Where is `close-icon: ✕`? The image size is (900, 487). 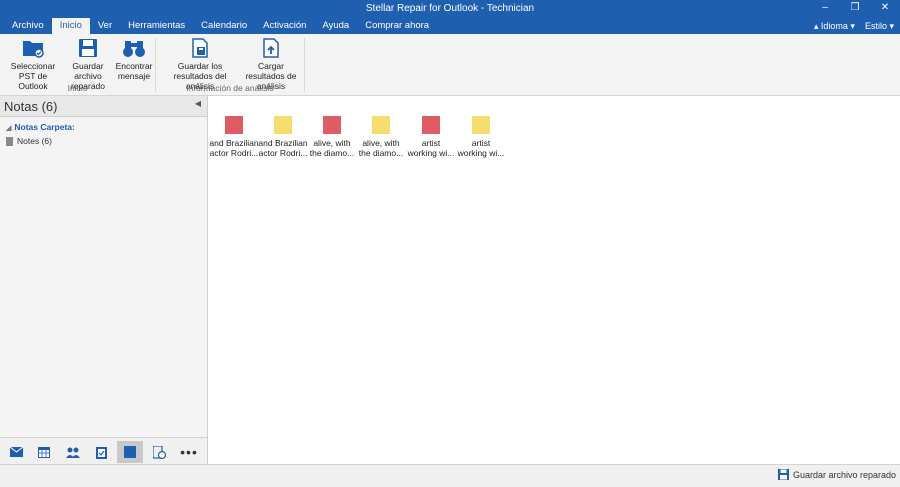 close-icon: ✕ is located at coordinates (885, 7).